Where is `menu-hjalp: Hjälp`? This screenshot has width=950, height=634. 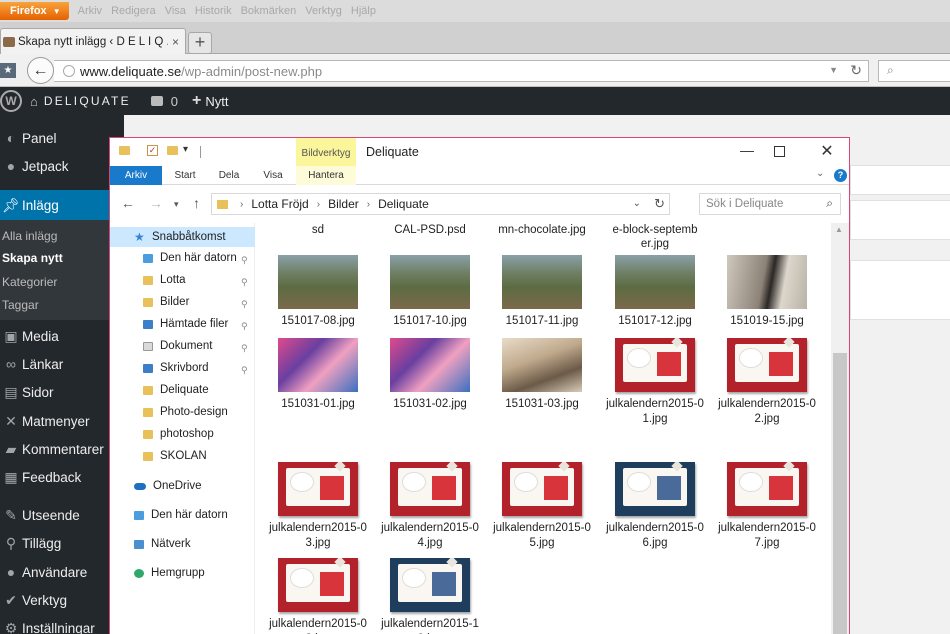
menu-hjalp: Hjälp is located at coordinates (363, 11).